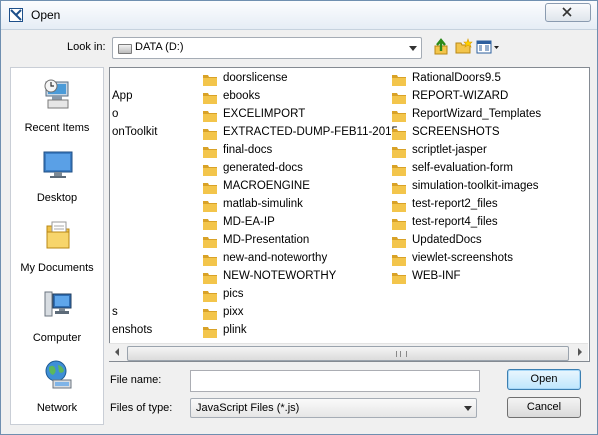  Describe the element at coordinates (462, 258) in the screenshot. I see `folder-name: viewlet-screenshots` at that location.